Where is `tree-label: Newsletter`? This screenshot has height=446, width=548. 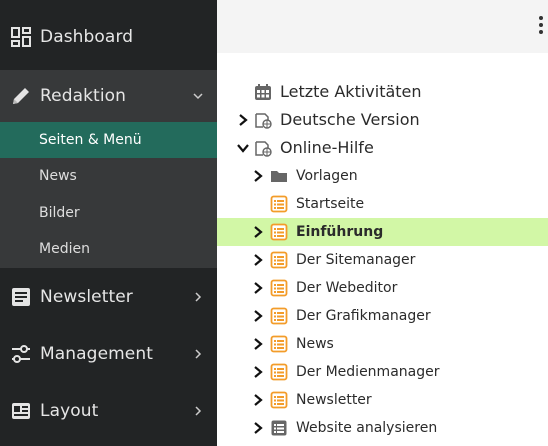 tree-label: Newsletter is located at coordinates (334, 400).